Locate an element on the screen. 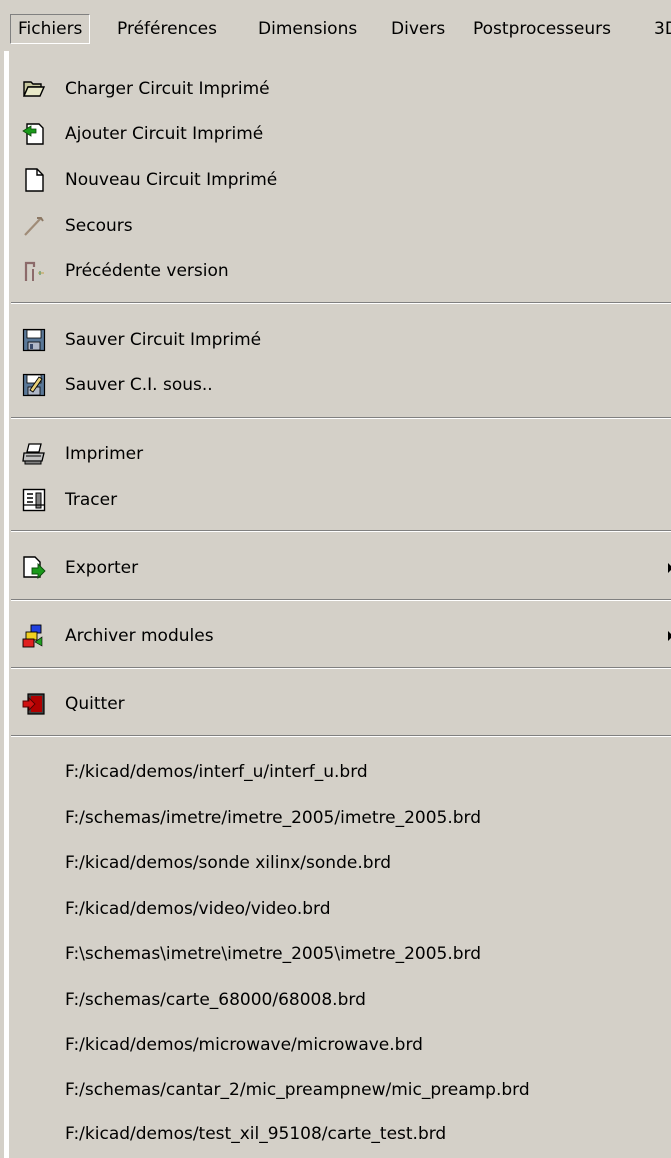  menu-item-label: Précédente version is located at coordinates (147, 271).